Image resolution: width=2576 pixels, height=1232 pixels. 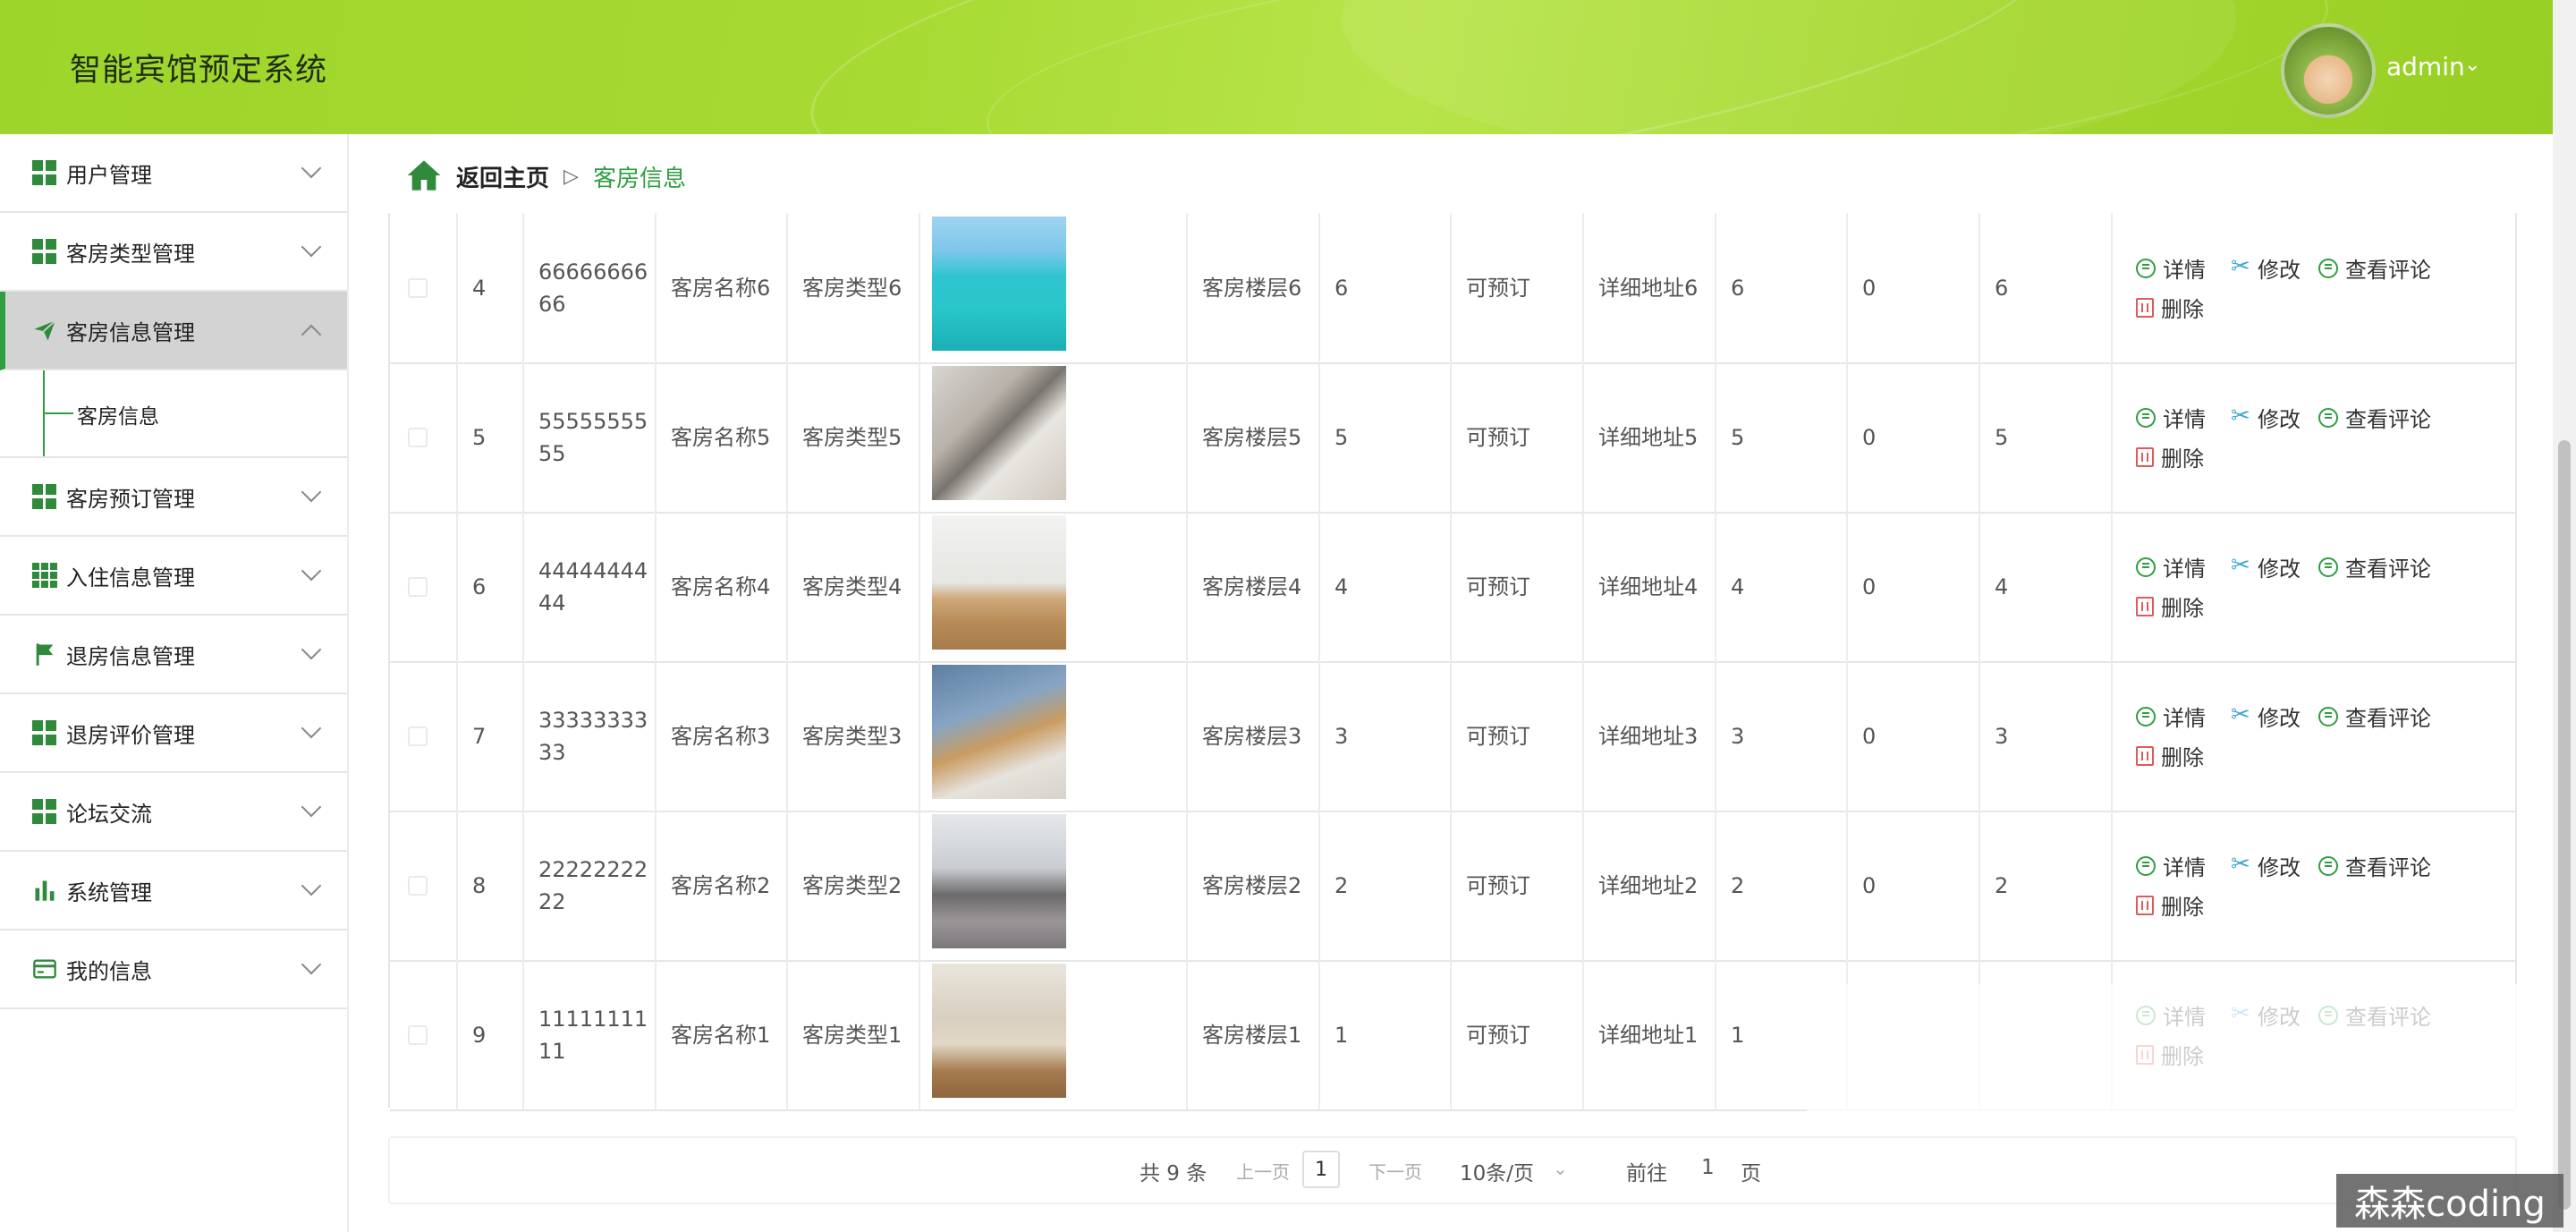 I want to click on sidebar-item-room-info-management: 客房信息管理, so click(x=173, y=331).